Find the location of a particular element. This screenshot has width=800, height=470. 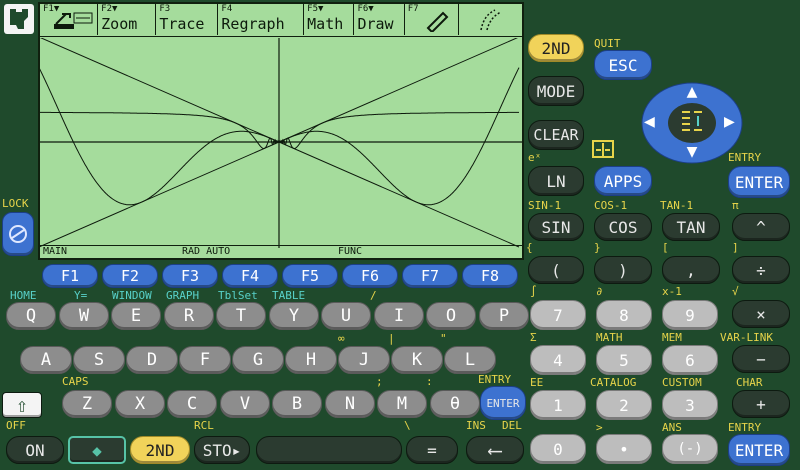

function-key-3: F3 is located at coordinates (190, 276).